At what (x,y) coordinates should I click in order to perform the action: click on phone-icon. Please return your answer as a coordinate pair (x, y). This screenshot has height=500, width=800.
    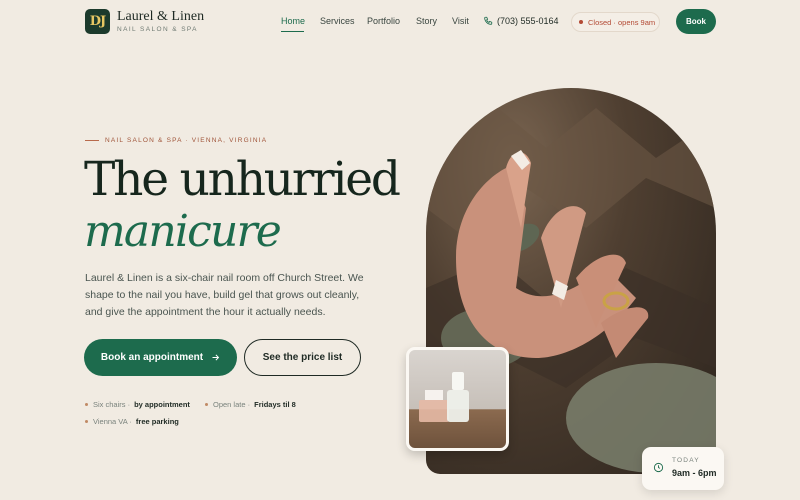
    Looking at the image, I should click on (488, 20).